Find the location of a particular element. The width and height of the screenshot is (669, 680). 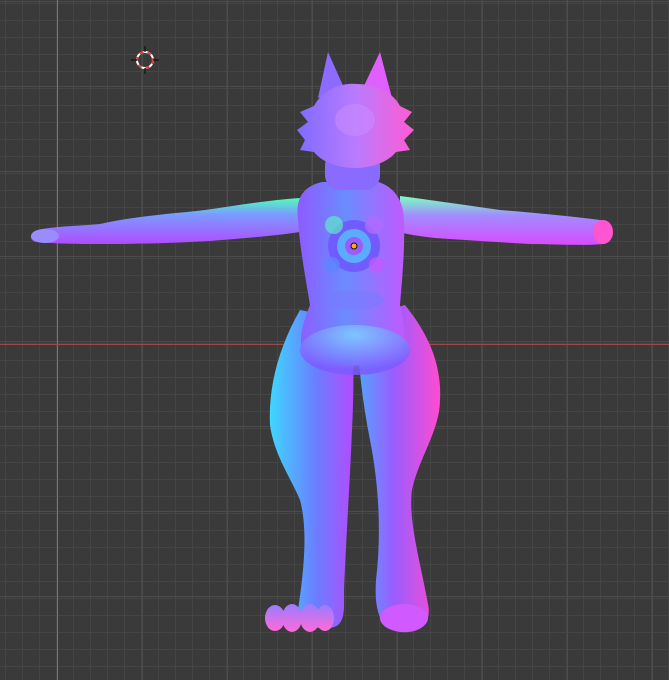

chest-ornament is located at coordinates (354, 263).